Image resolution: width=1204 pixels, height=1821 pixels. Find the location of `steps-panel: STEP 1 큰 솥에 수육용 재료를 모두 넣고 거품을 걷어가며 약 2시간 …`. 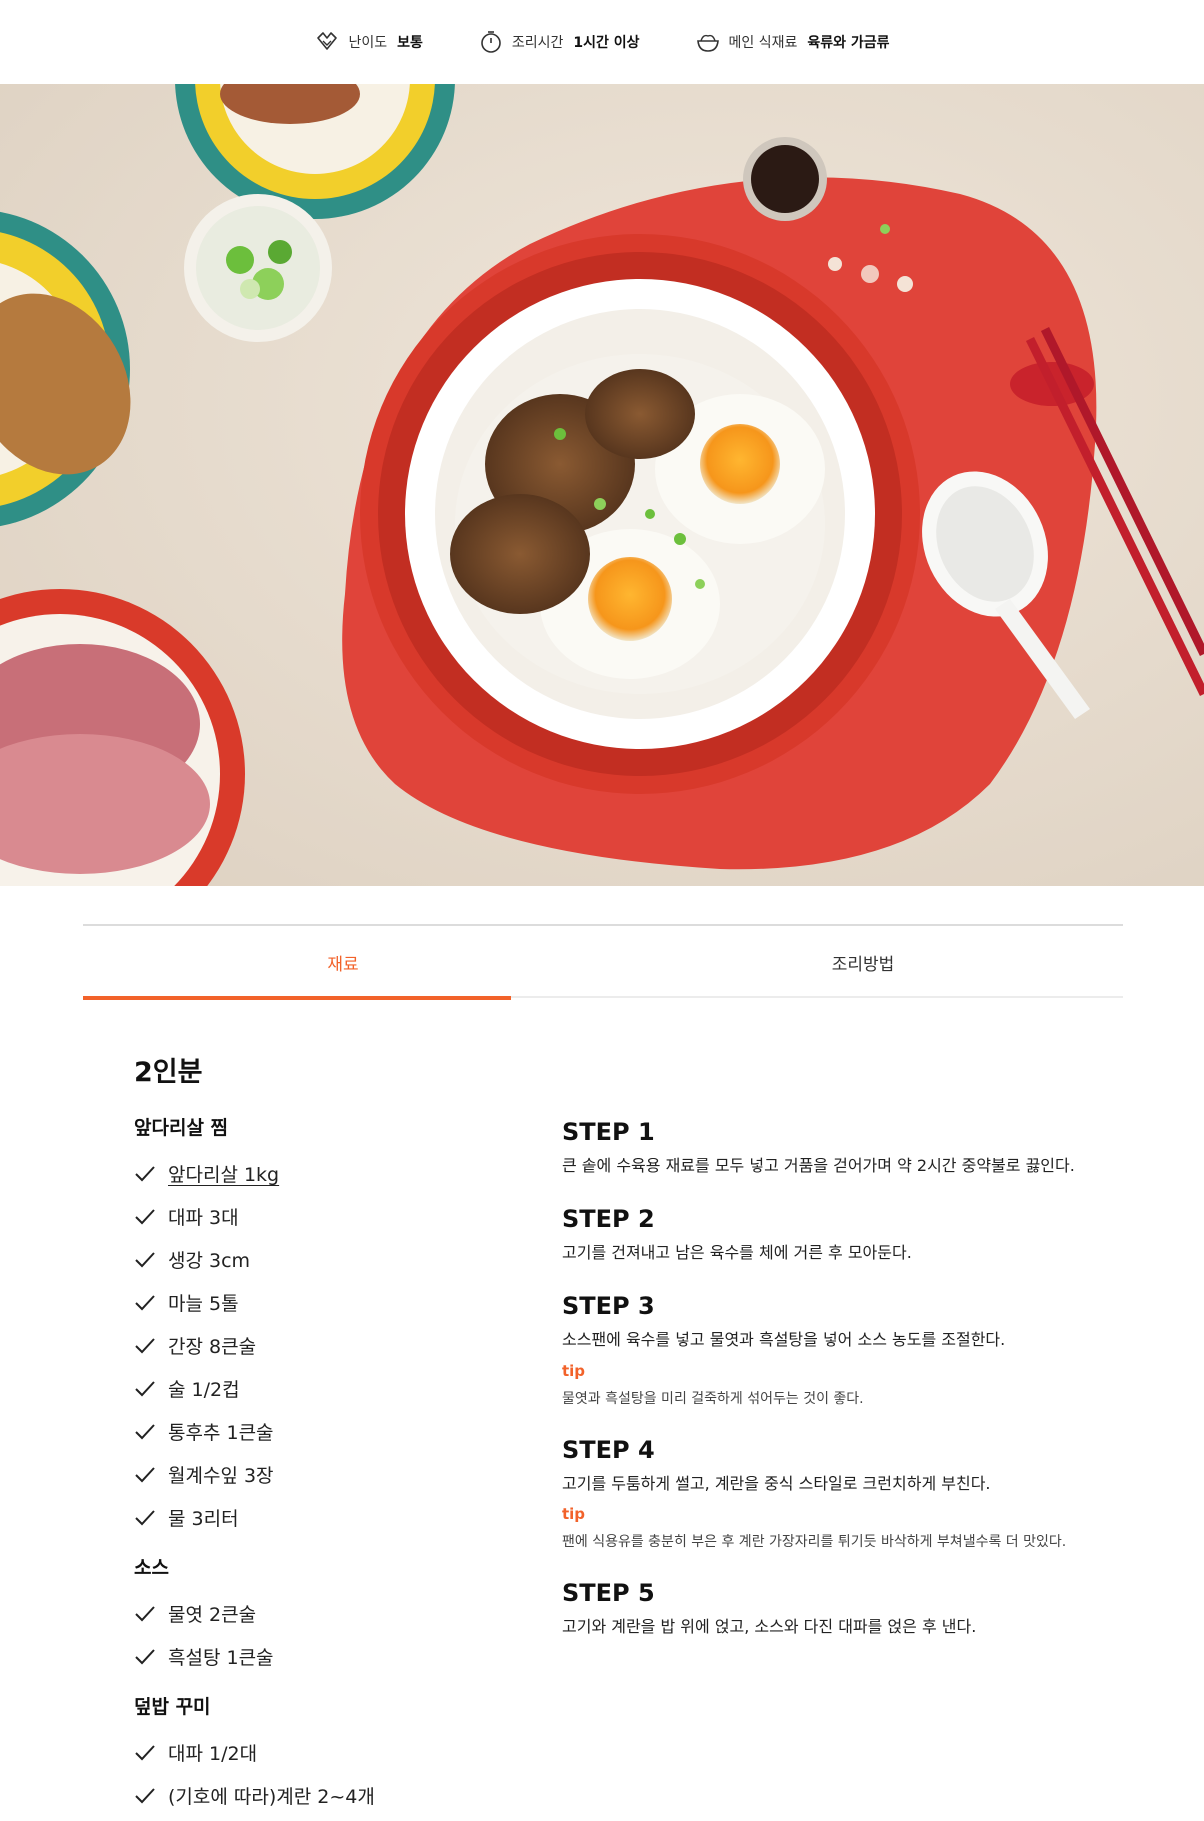

steps-panel: STEP 1 큰 솥에 수육용 재료를 모두 넣고 거품을 걷어가며 약 2시간 … is located at coordinates (842, 1392).